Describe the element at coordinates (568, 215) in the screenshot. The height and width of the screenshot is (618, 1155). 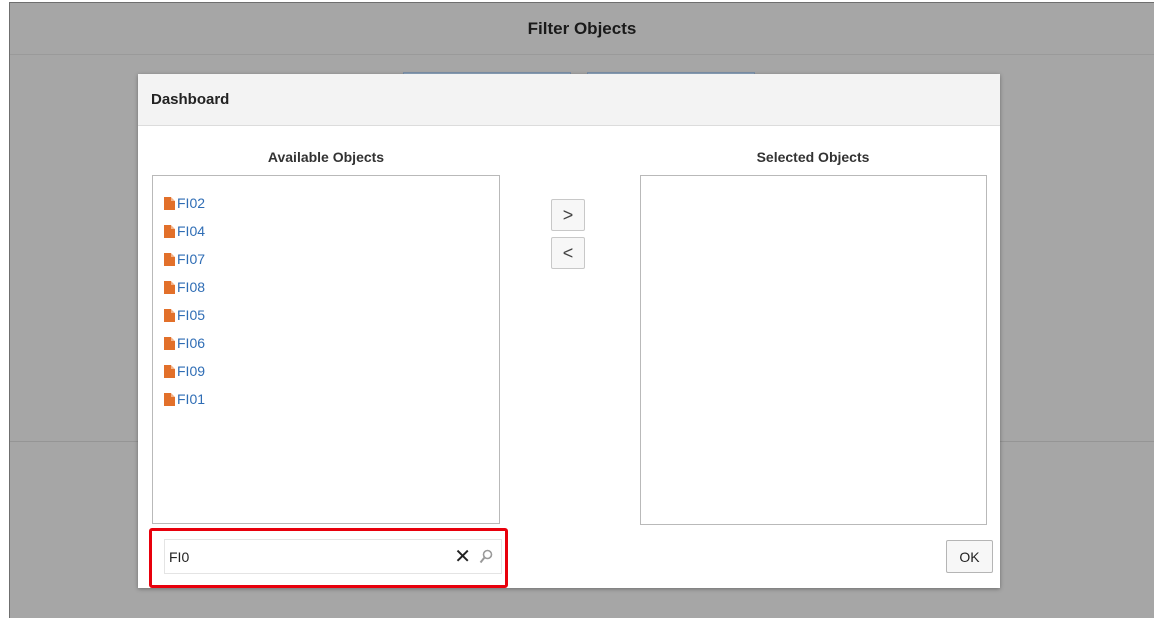
I see `move-right-button: >` at that location.